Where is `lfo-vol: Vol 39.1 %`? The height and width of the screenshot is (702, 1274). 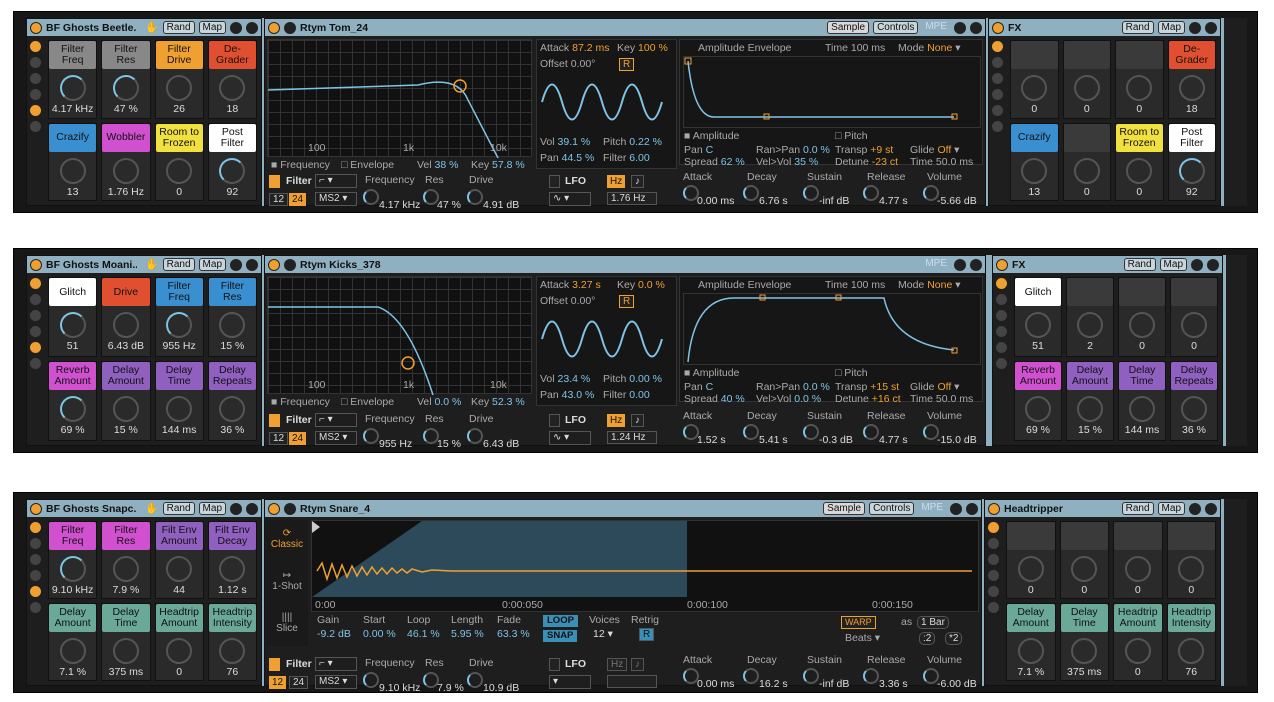 lfo-vol: Vol 39.1 % is located at coordinates (565, 142).